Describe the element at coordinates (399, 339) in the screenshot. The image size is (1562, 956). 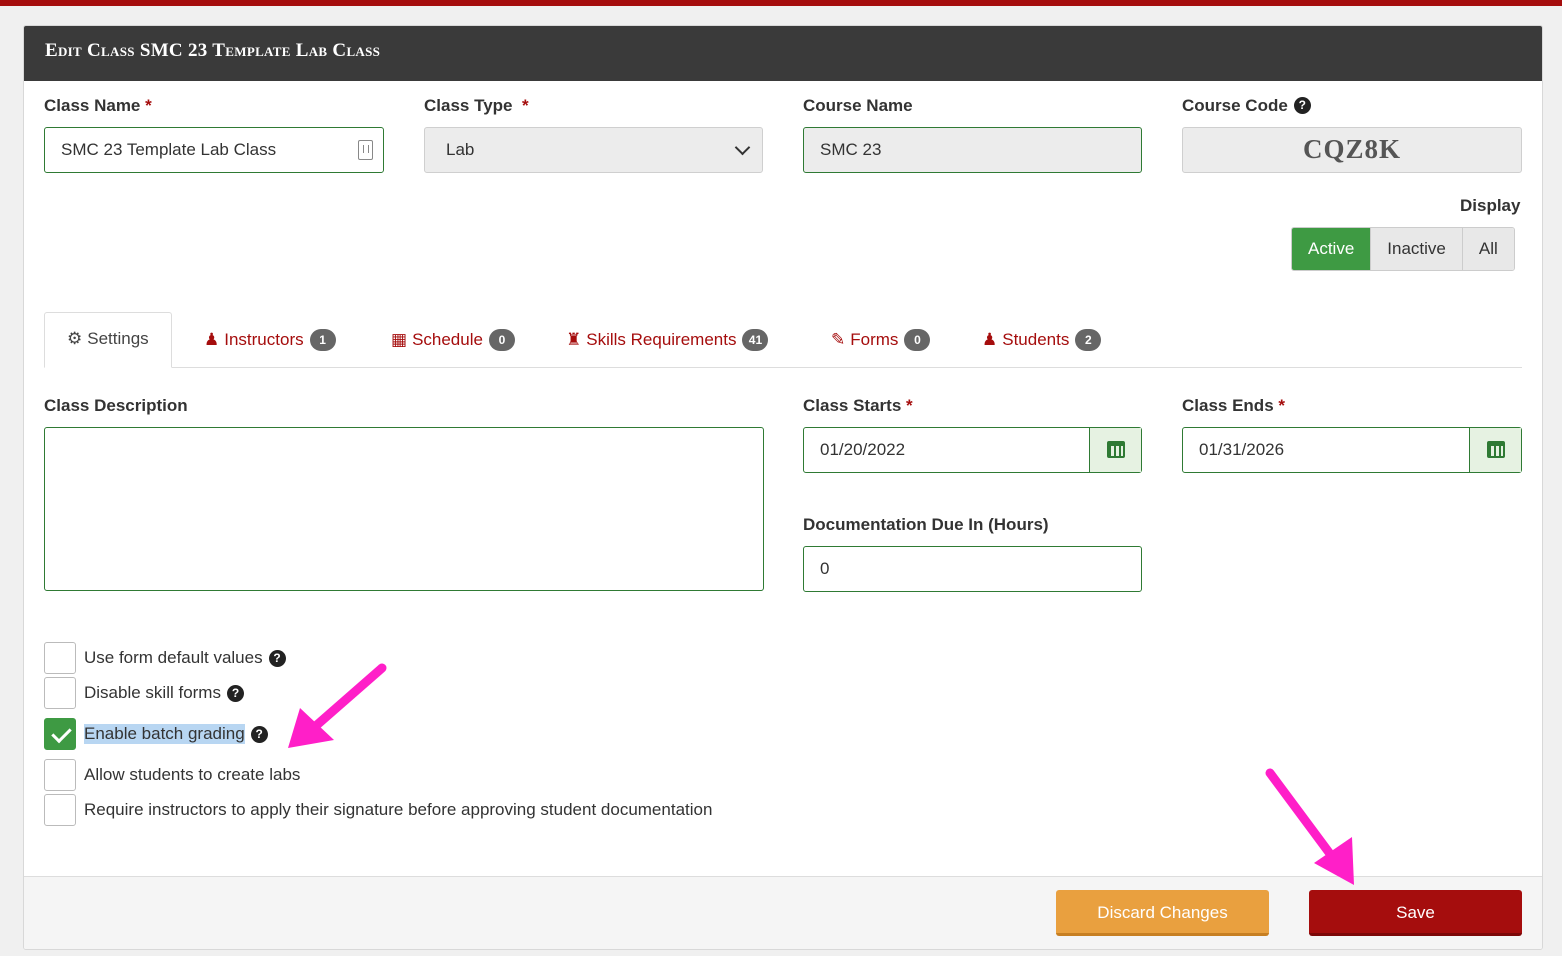
I see `calendar-icon: ▦` at that location.